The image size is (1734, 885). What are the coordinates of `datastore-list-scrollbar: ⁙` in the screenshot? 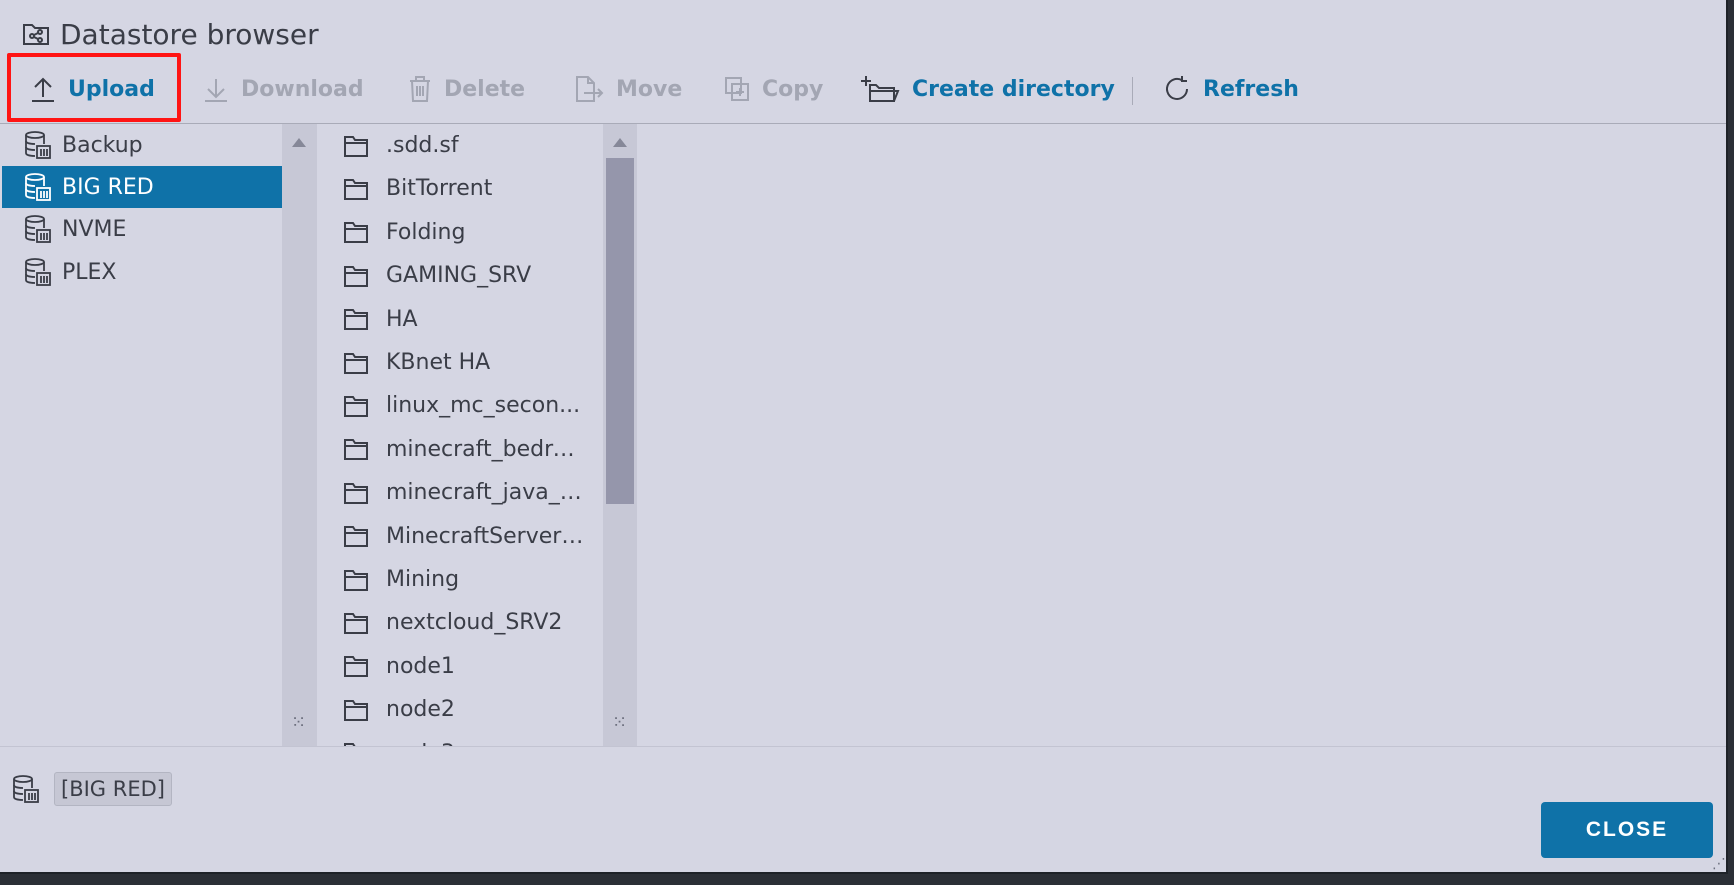 It's located at (299, 435).